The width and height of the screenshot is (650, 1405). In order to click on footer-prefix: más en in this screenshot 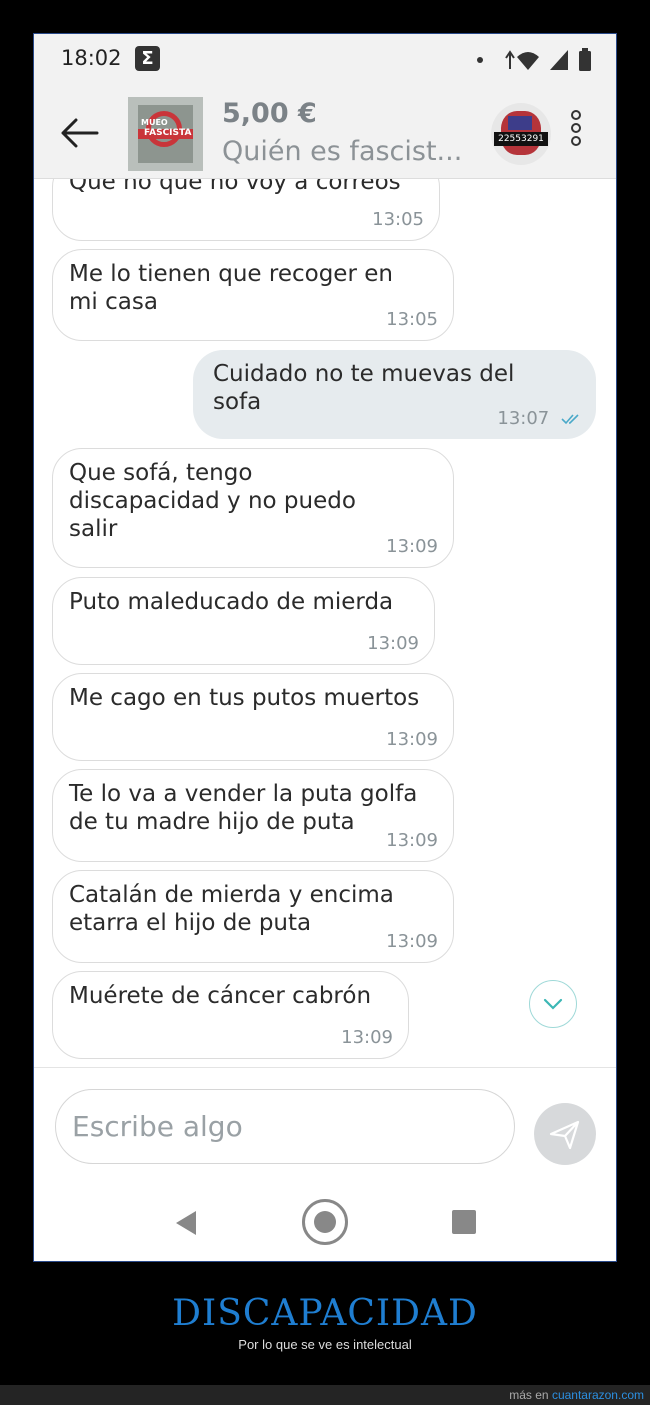, I will do `click(529, 1395)`.